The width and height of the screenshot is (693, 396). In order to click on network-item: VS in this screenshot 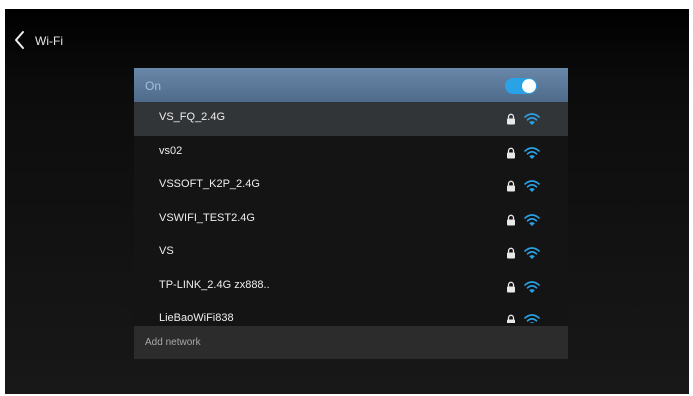, I will do `click(351, 253)`.